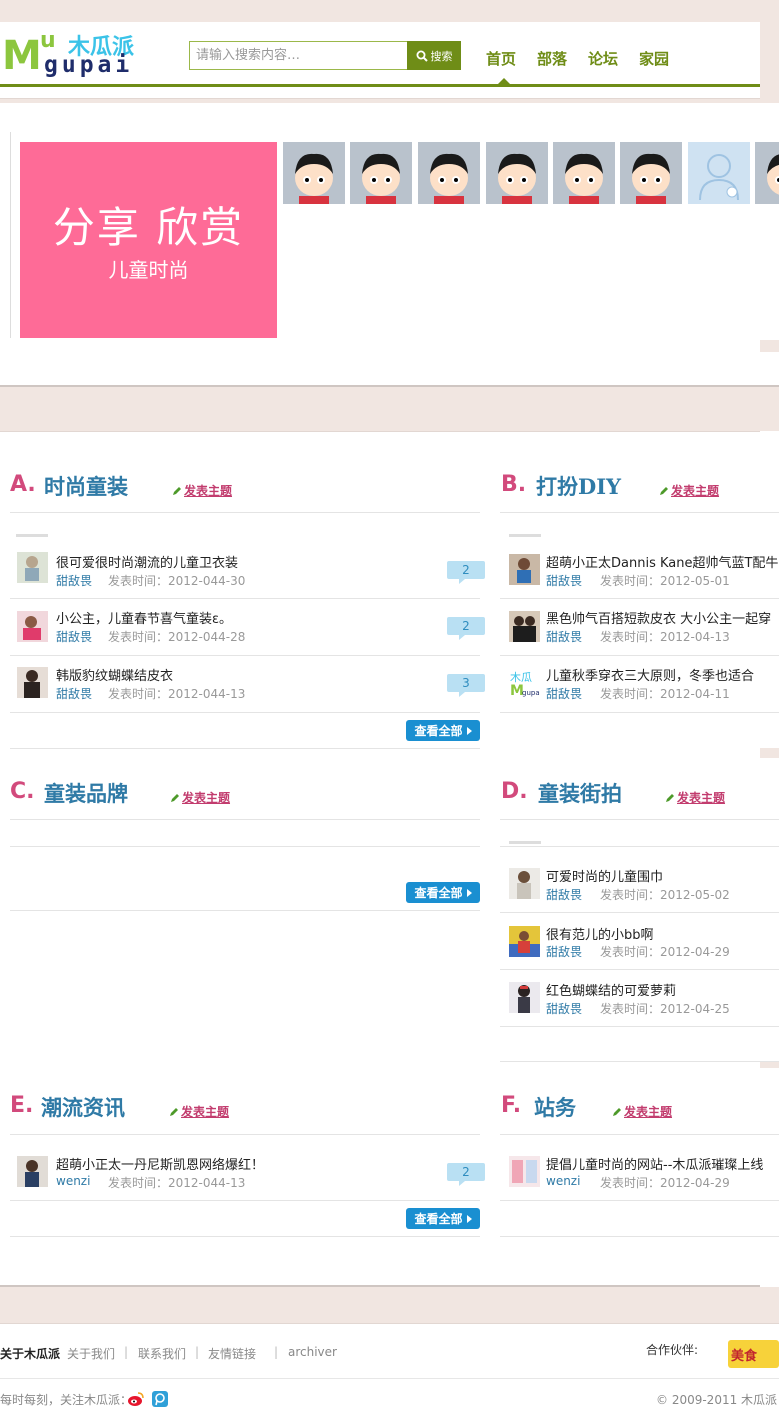 Image resolution: width=779 pixels, height=1422 pixels. I want to click on section-c-title: 童装品牌, so click(86, 793).